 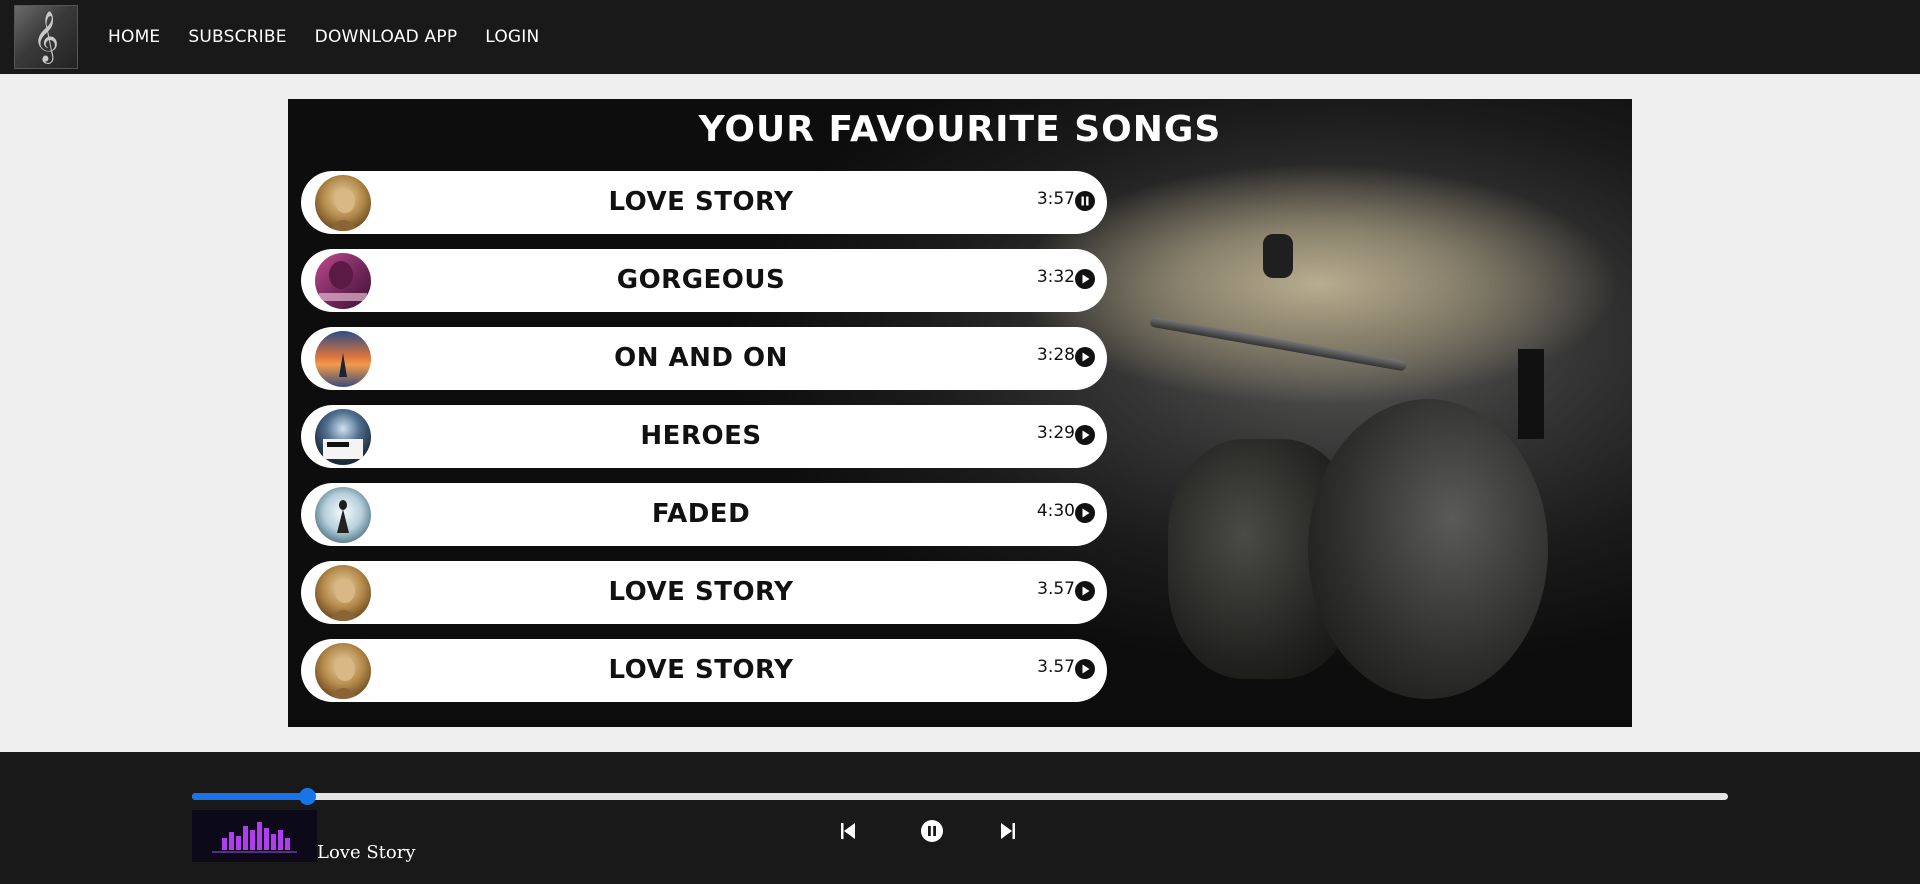 I want to click on seek-slider, so click(x=960, y=796).